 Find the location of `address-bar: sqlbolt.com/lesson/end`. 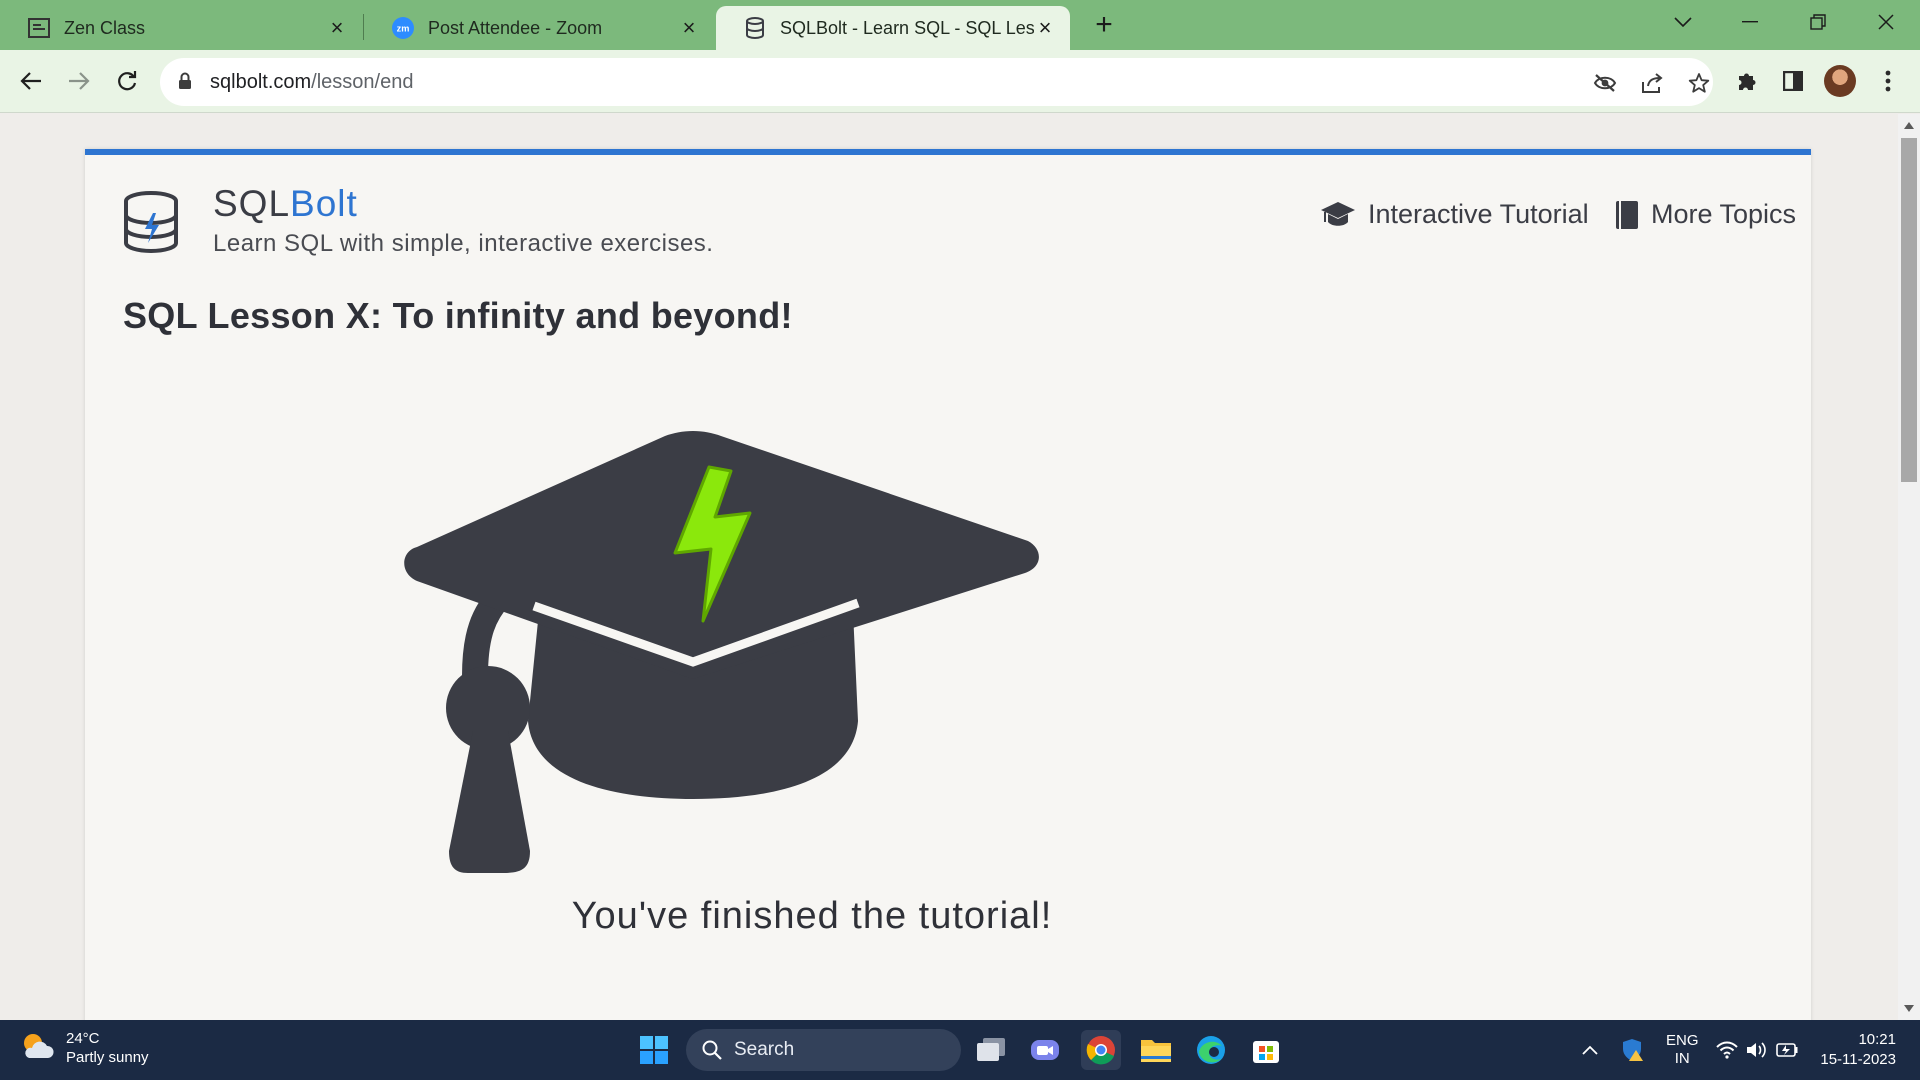

address-bar: sqlbolt.com/lesson/end is located at coordinates (936, 82).